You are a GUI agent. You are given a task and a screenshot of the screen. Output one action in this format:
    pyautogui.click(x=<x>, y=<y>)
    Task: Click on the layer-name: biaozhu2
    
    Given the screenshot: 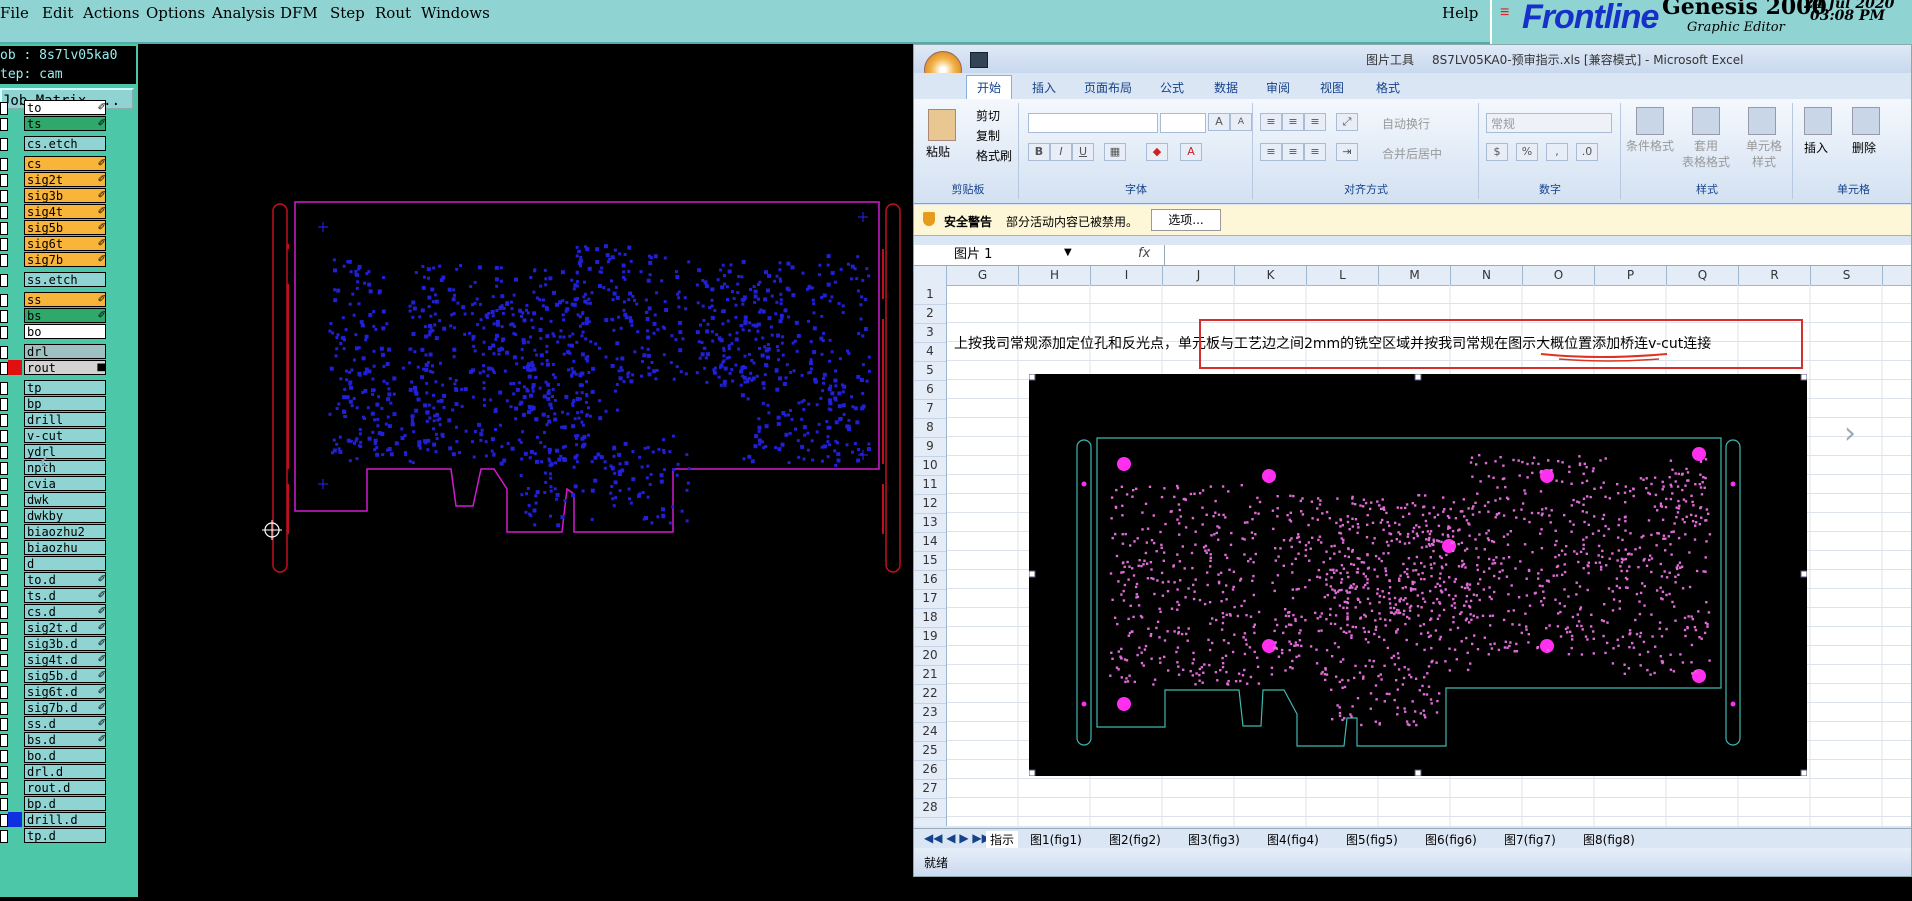 What is the action you would take?
    pyautogui.click(x=65, y=531)
    